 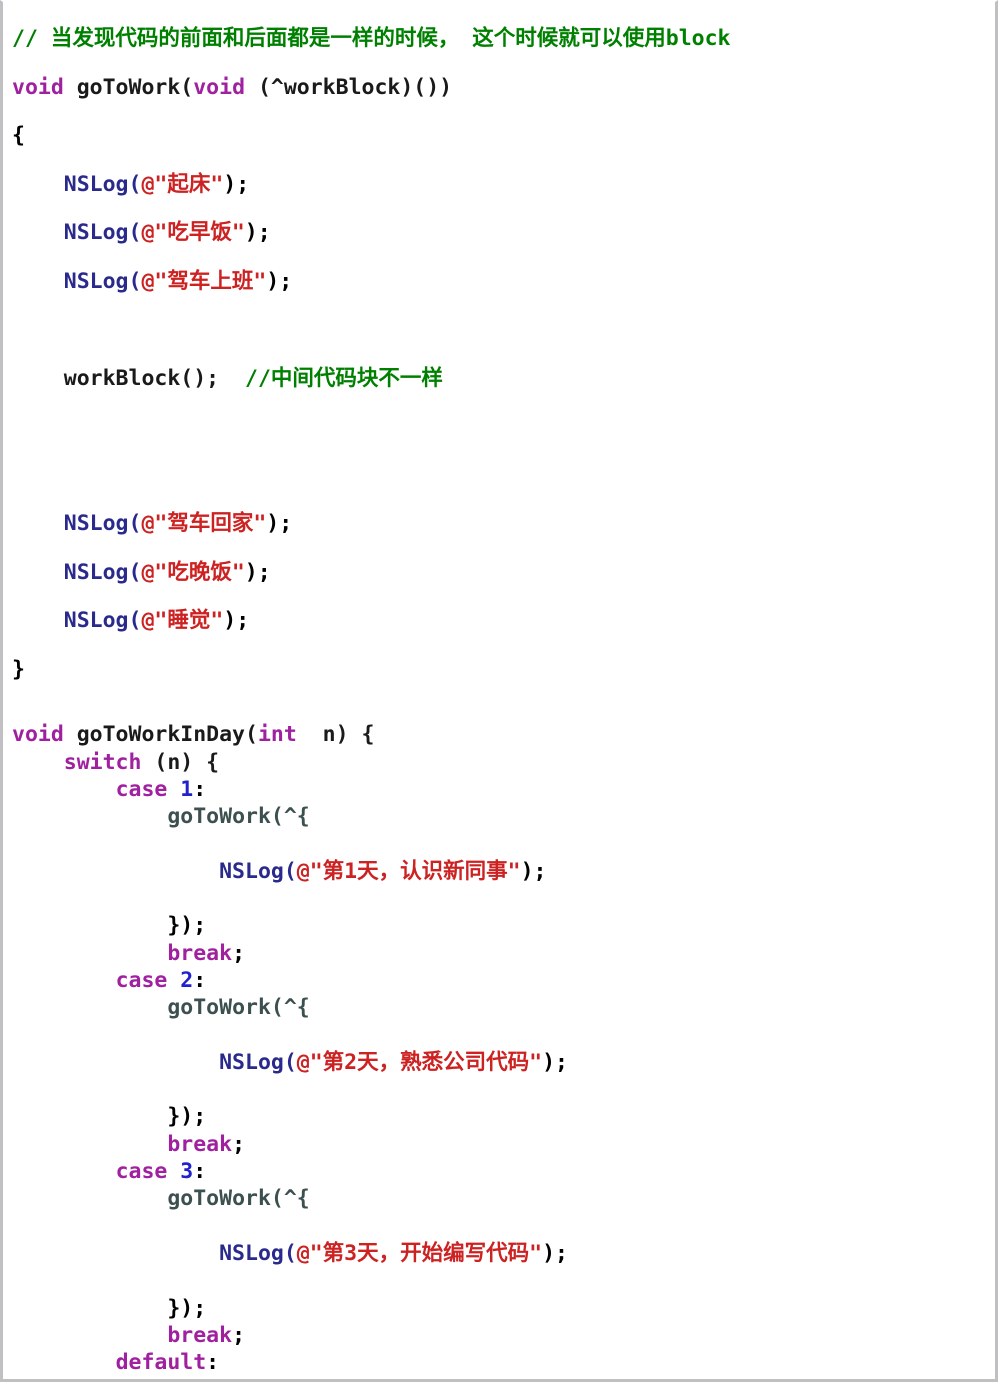 I want to click on code-line-gotowork-signature: void goToWork(void (^workBlock)()), so click(x=503, y=88).